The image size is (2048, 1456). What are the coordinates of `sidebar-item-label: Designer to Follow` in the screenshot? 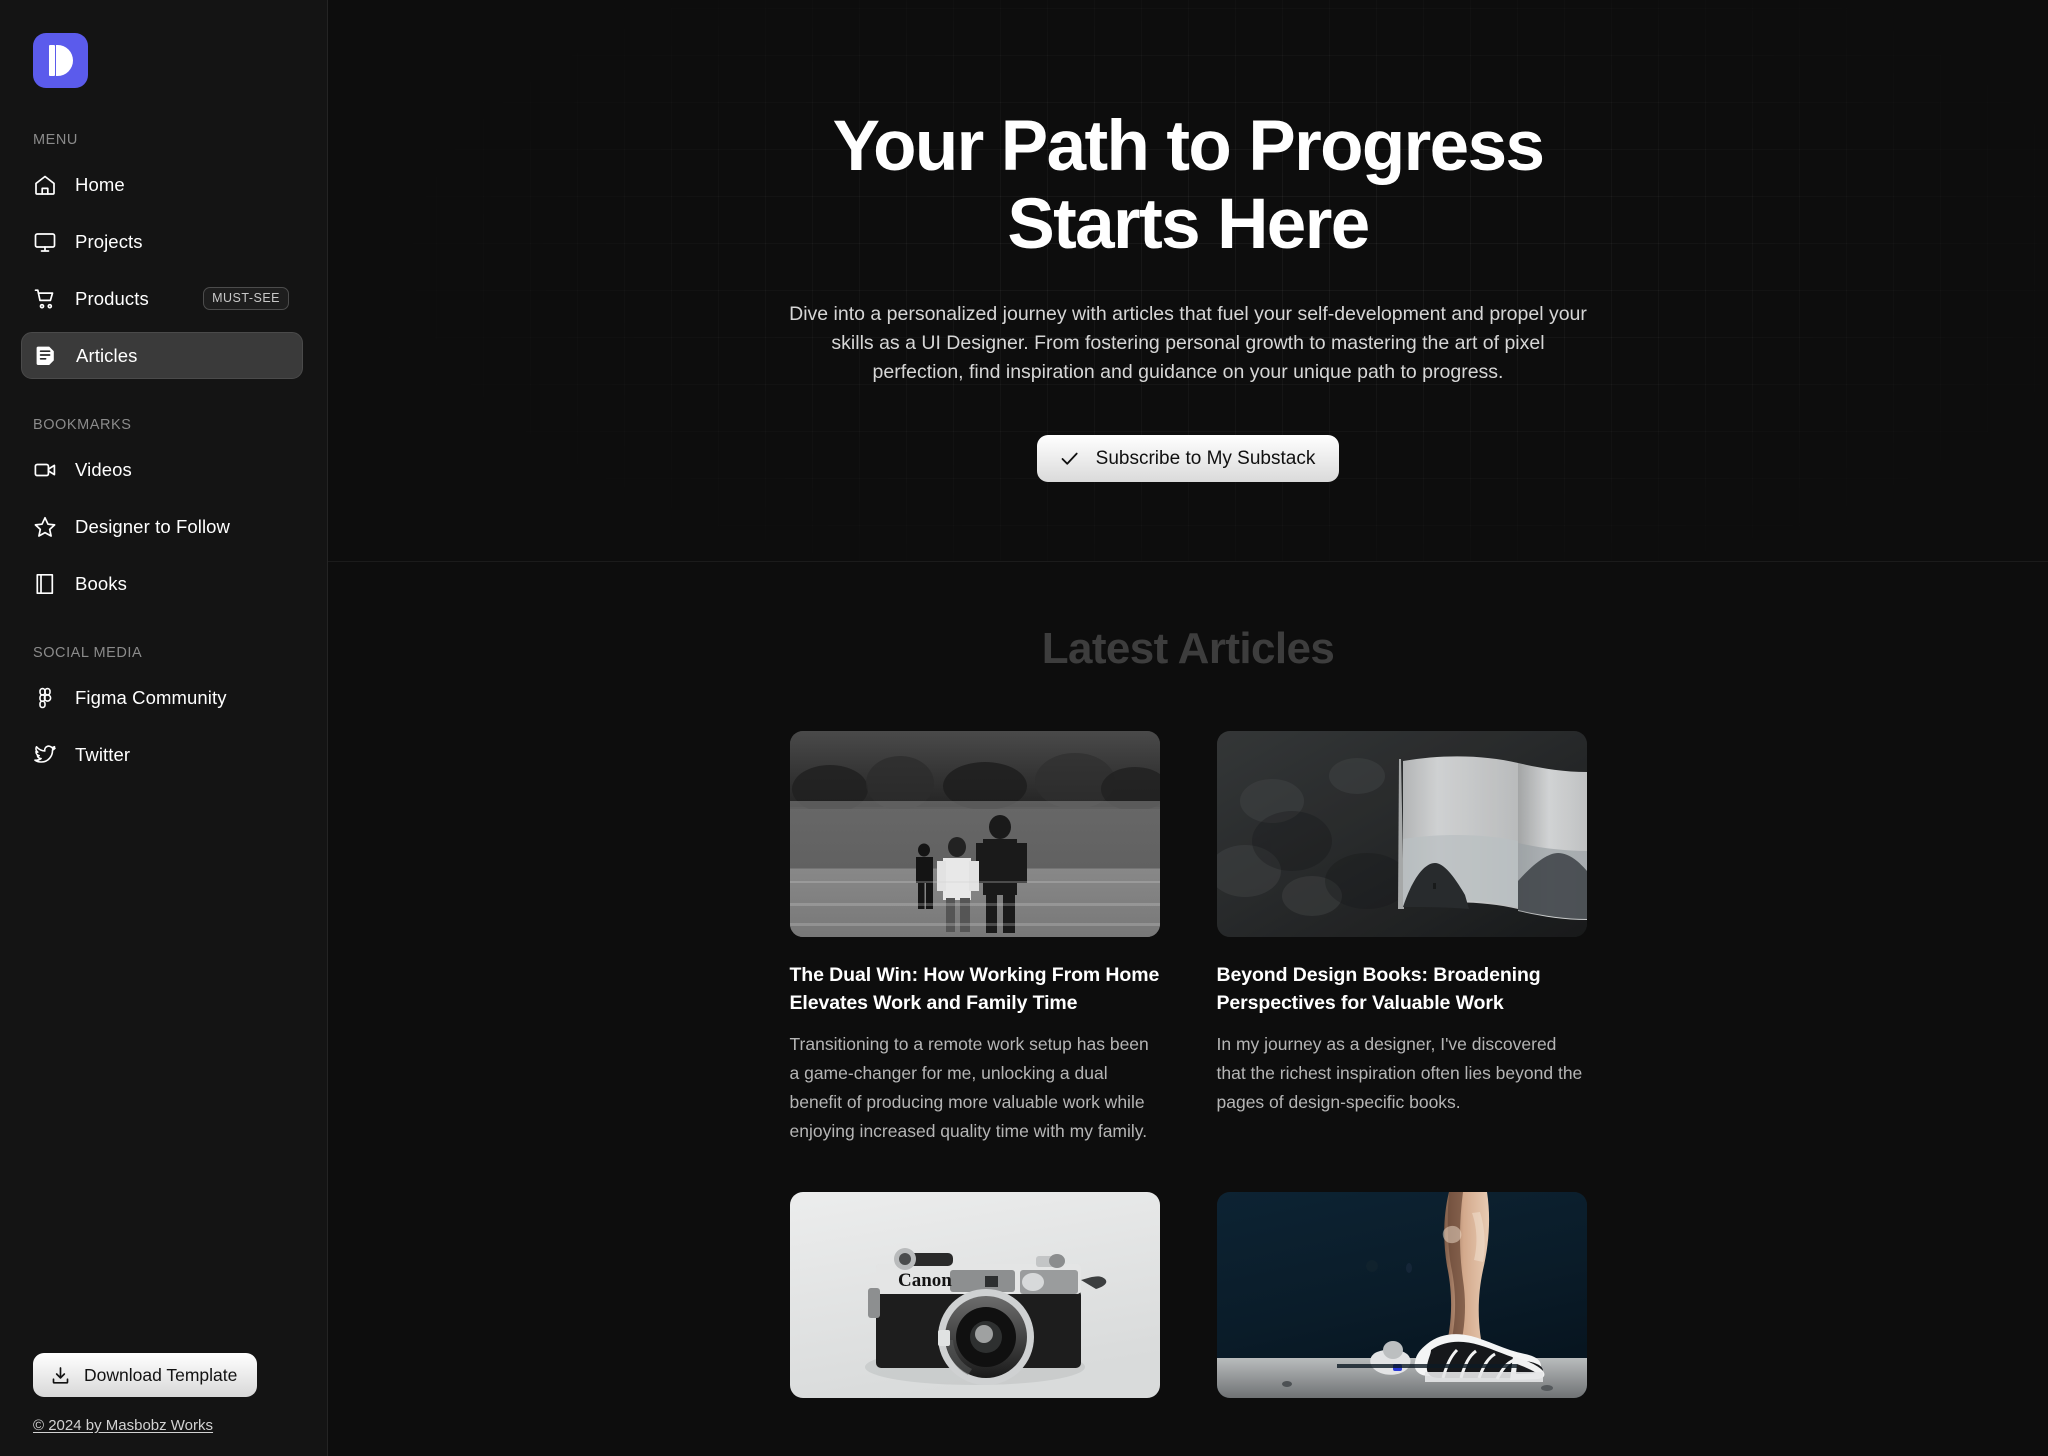 It's located at (153, 526).